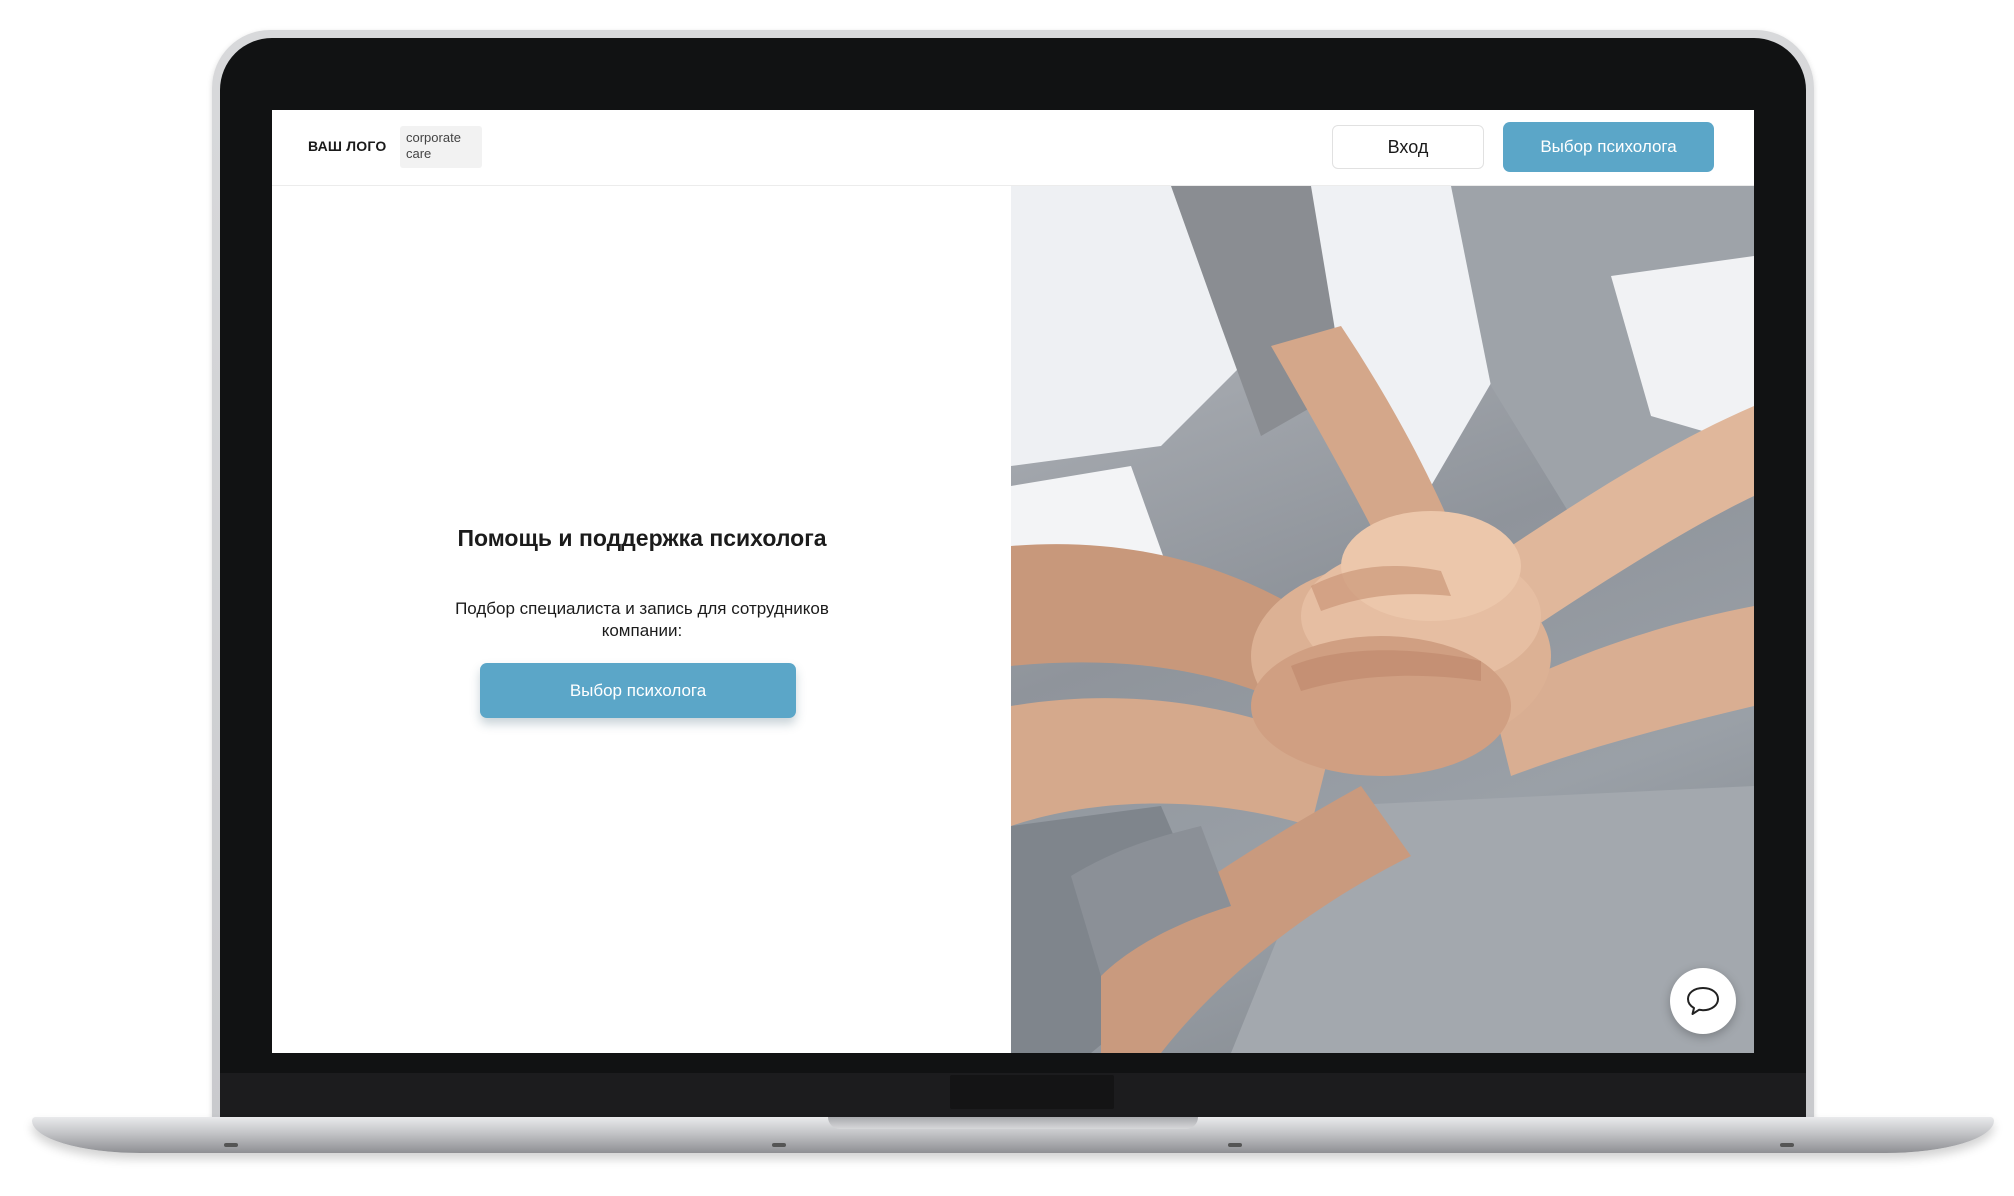 Image resolution: width=2014 pixels, height=1196 pixels. What do you see at coordinates (1013, 1123) in the screenshot?
I see `laptop-base-groove` at bounding box center [1013, 1123].